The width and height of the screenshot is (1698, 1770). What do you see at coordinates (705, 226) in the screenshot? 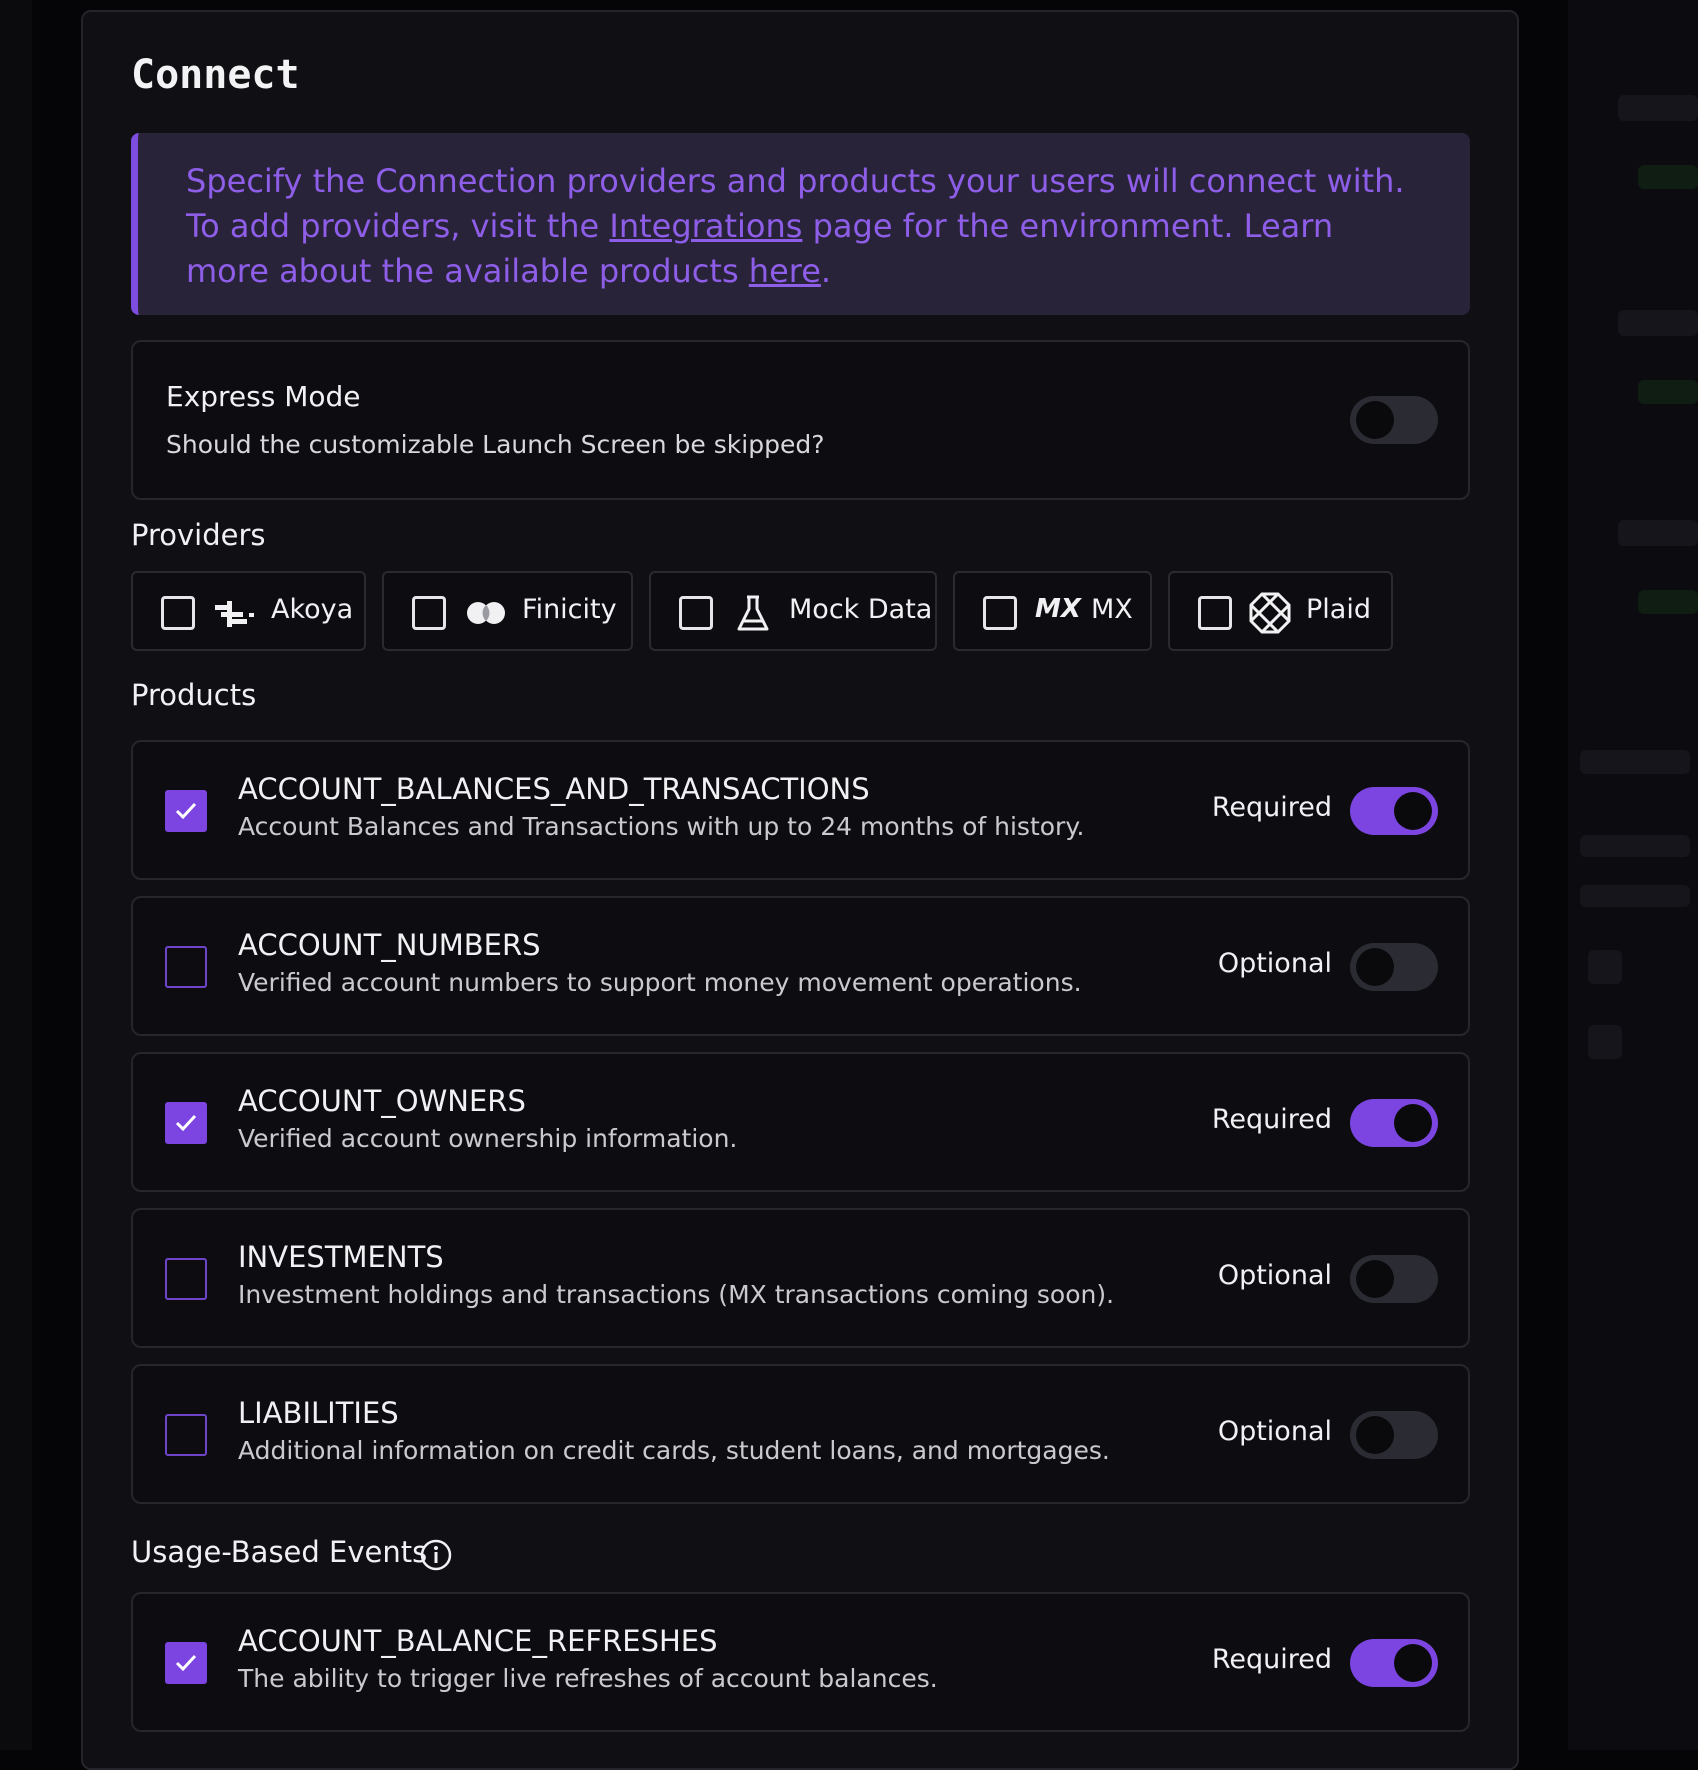
I see `integrations-link: Integrations` at bounding box center [705, 226].